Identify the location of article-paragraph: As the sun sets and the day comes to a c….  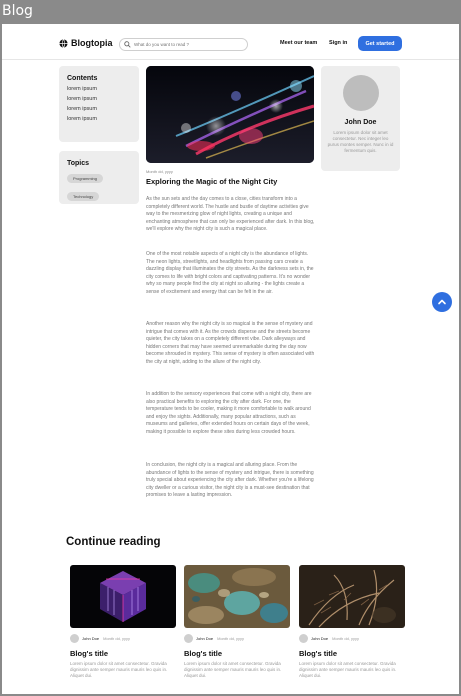
(230, 214).